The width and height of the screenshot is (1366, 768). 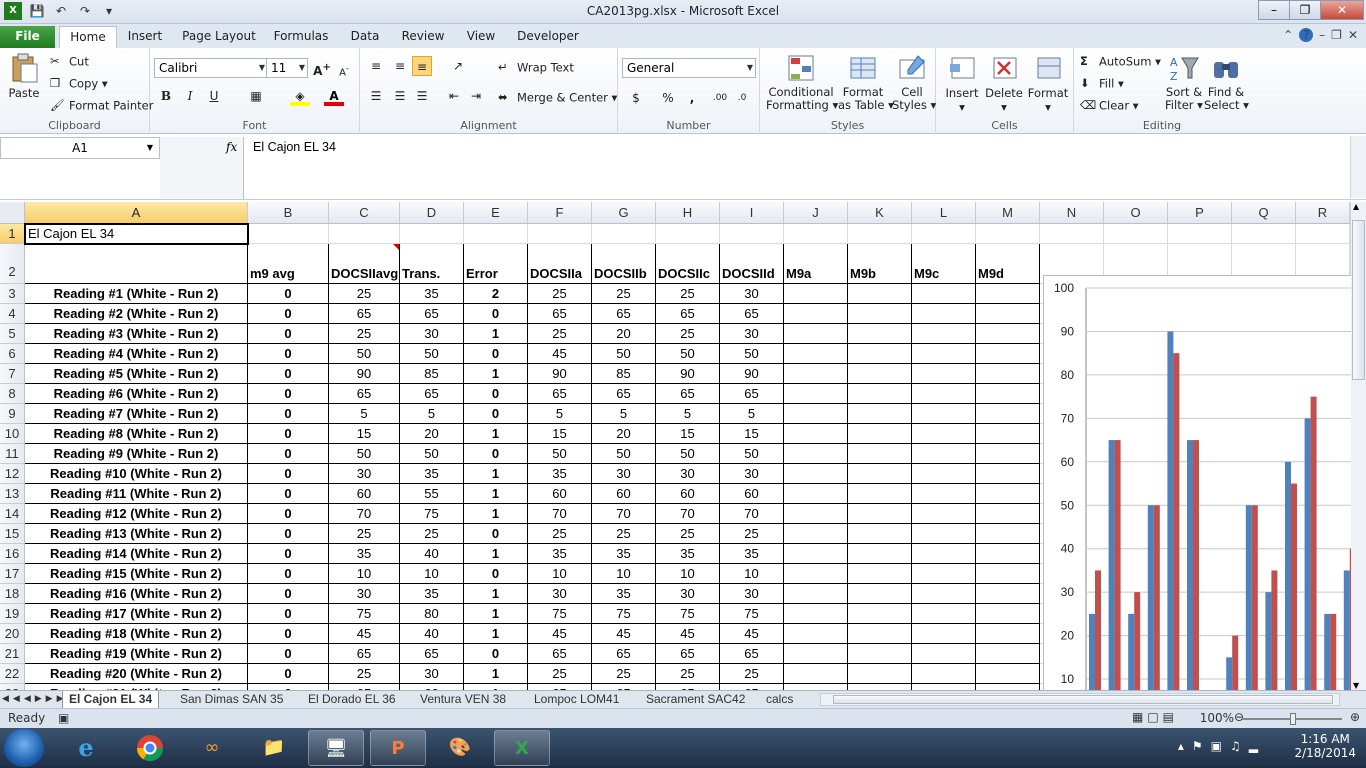 I want to click on row-label: Reading #4 (White - Run 2), so click(x=136, y=354).